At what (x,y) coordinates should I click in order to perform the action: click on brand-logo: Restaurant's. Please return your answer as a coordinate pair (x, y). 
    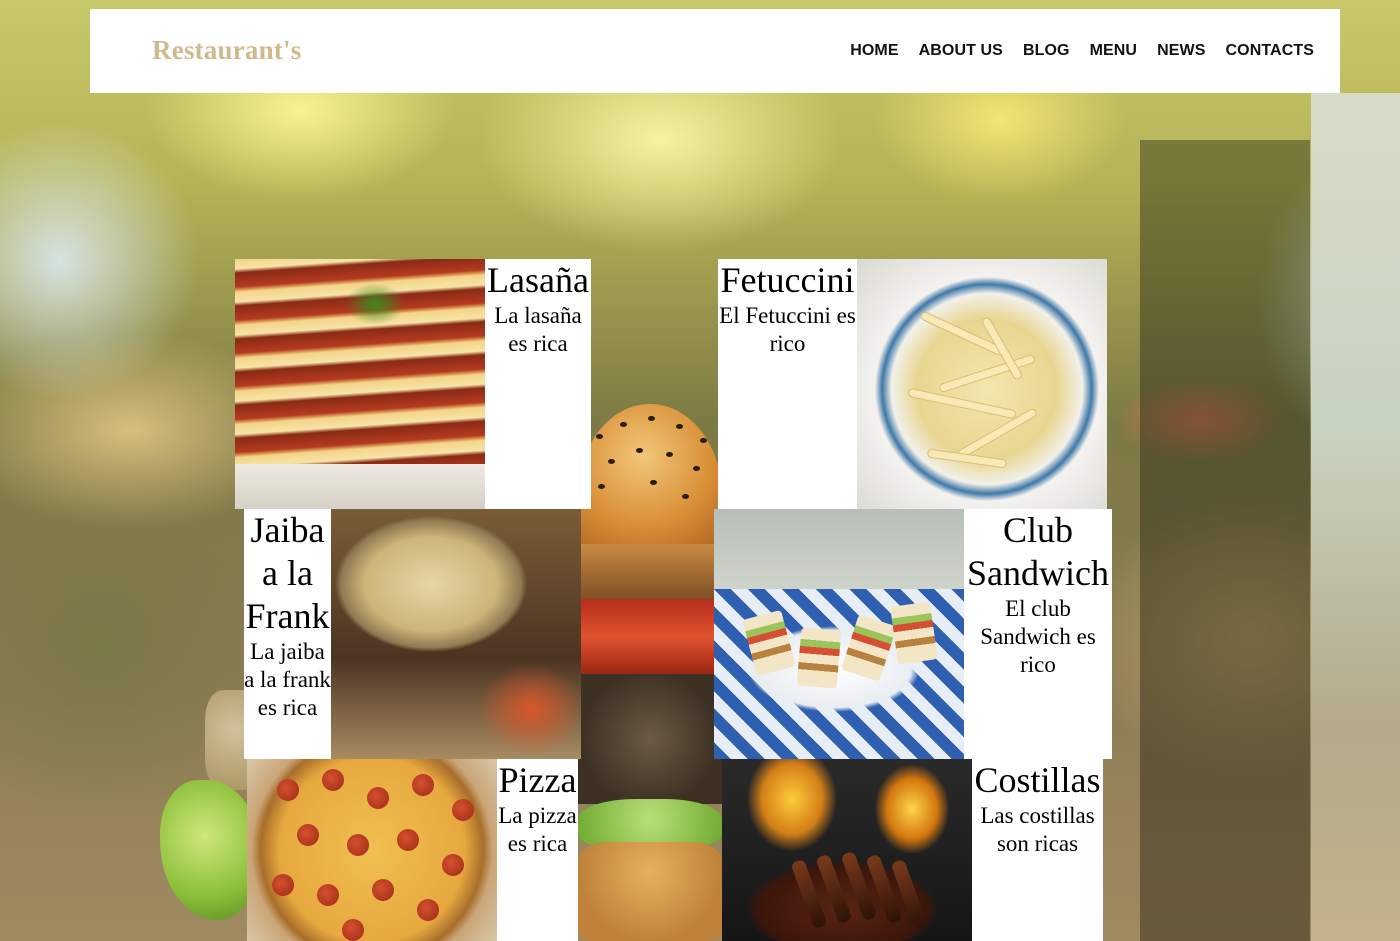
    Looking at the image, I should click on (226, 50).